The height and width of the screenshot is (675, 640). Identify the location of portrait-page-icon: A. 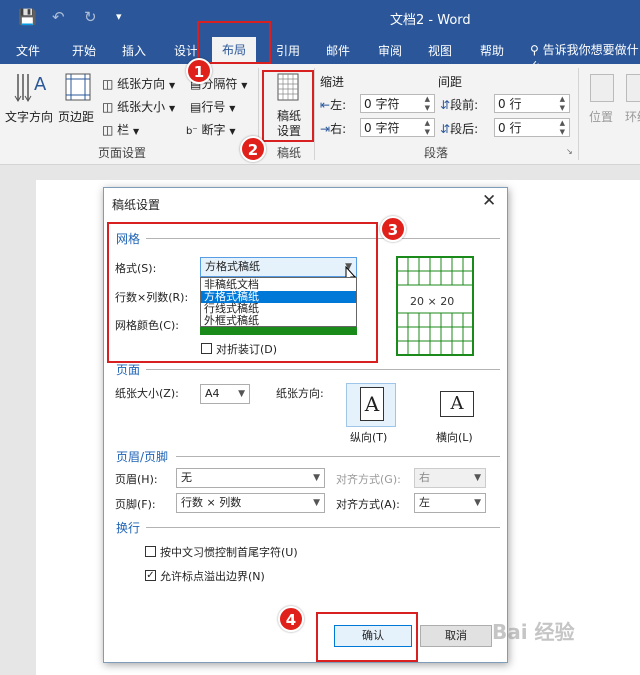
(372, 404).